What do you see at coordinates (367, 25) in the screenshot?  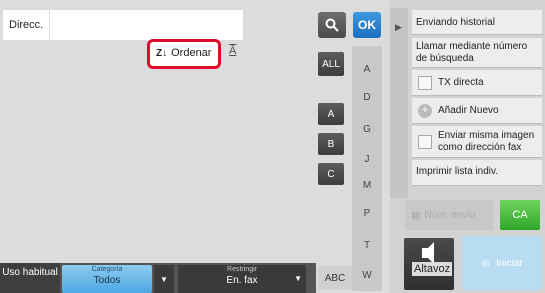 I see `ok-button: OK` at bounding box center [367, 25].